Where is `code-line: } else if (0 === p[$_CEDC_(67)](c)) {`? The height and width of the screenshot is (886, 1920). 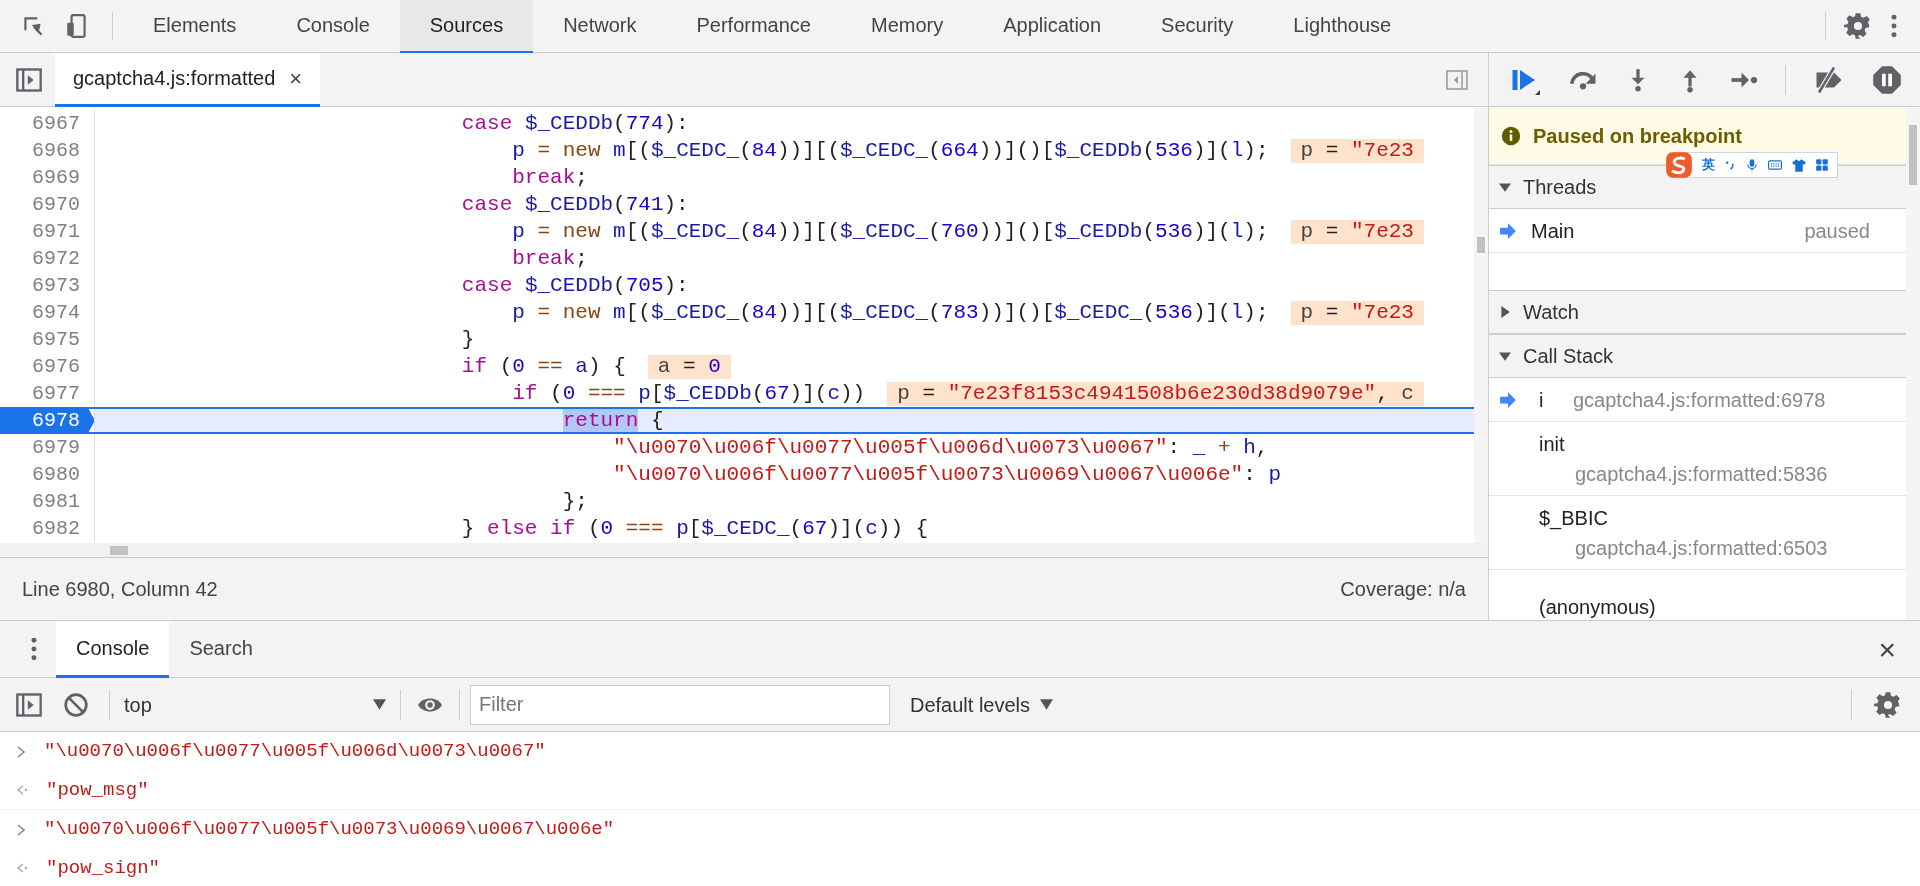
code-line: } else if (0 === p[$_CEDC_(67)](c)) { is located at coordinates (694, 528).